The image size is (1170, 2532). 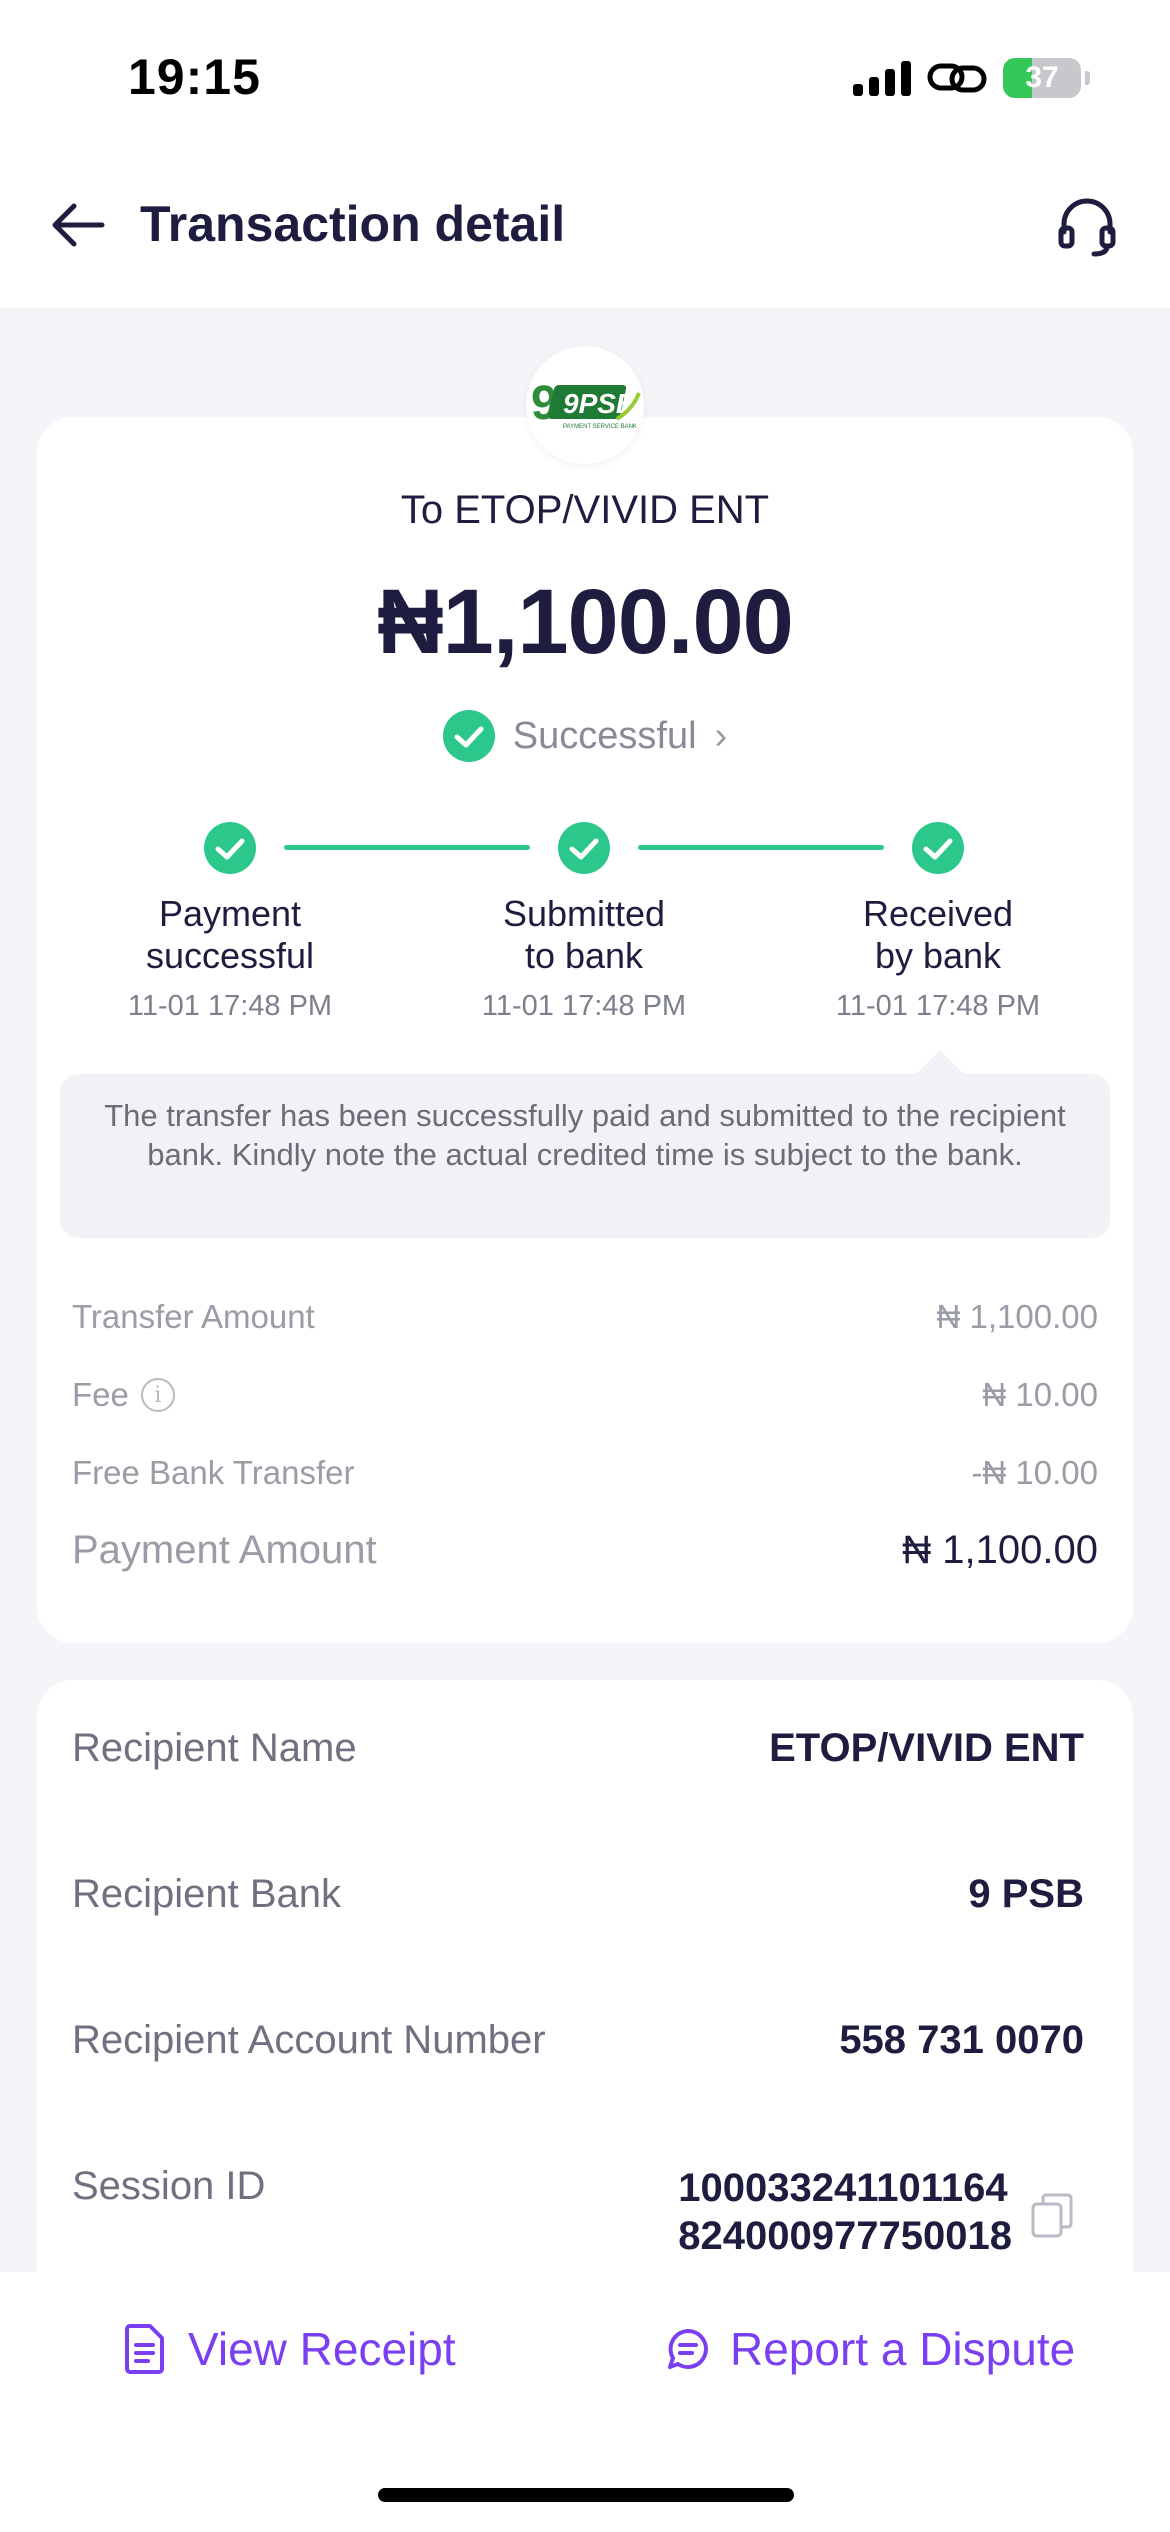 I want to click on report-dispute-button: Report a Dispute, so click(x=870, y=2349).